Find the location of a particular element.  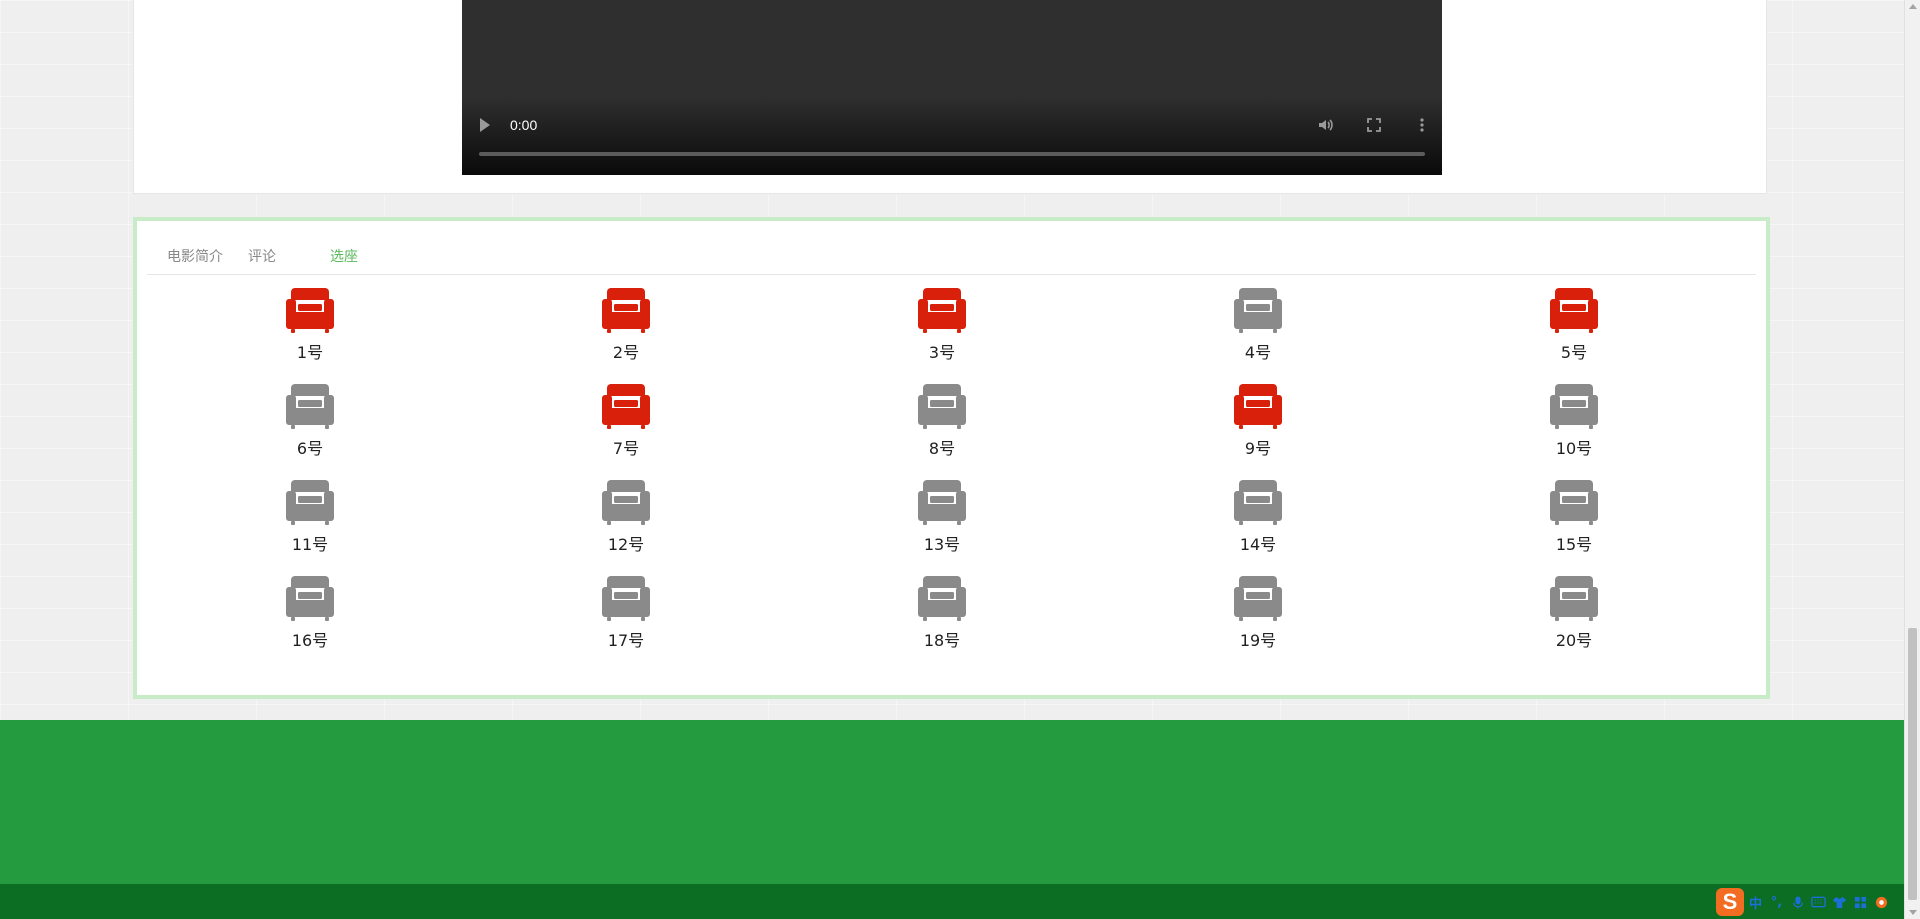

tab-comments: 评论 is located at coordinates (262, 256).